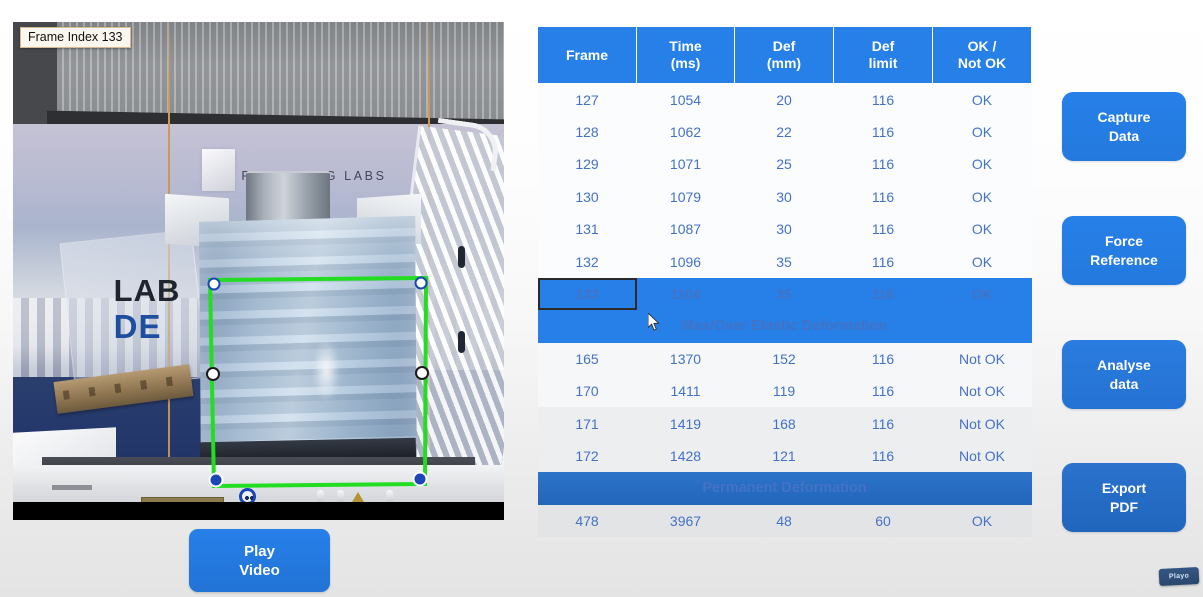  I want to click on column-header-frame: Frame, so click(587, 55).